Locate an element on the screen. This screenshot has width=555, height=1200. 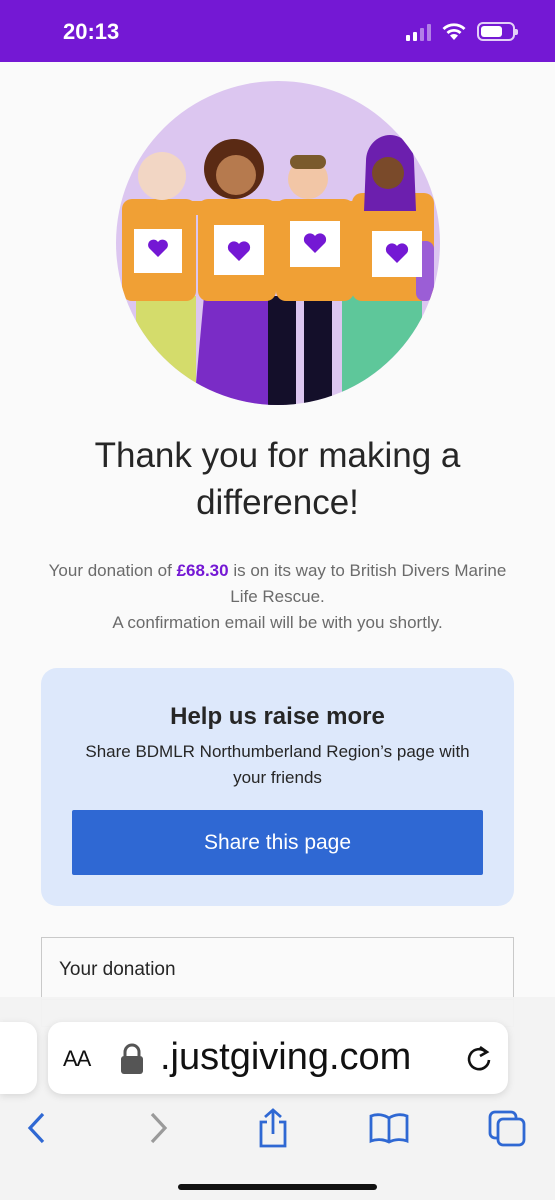
address-bar: AA .justgiving.com is located at coordinates (278, 1058).